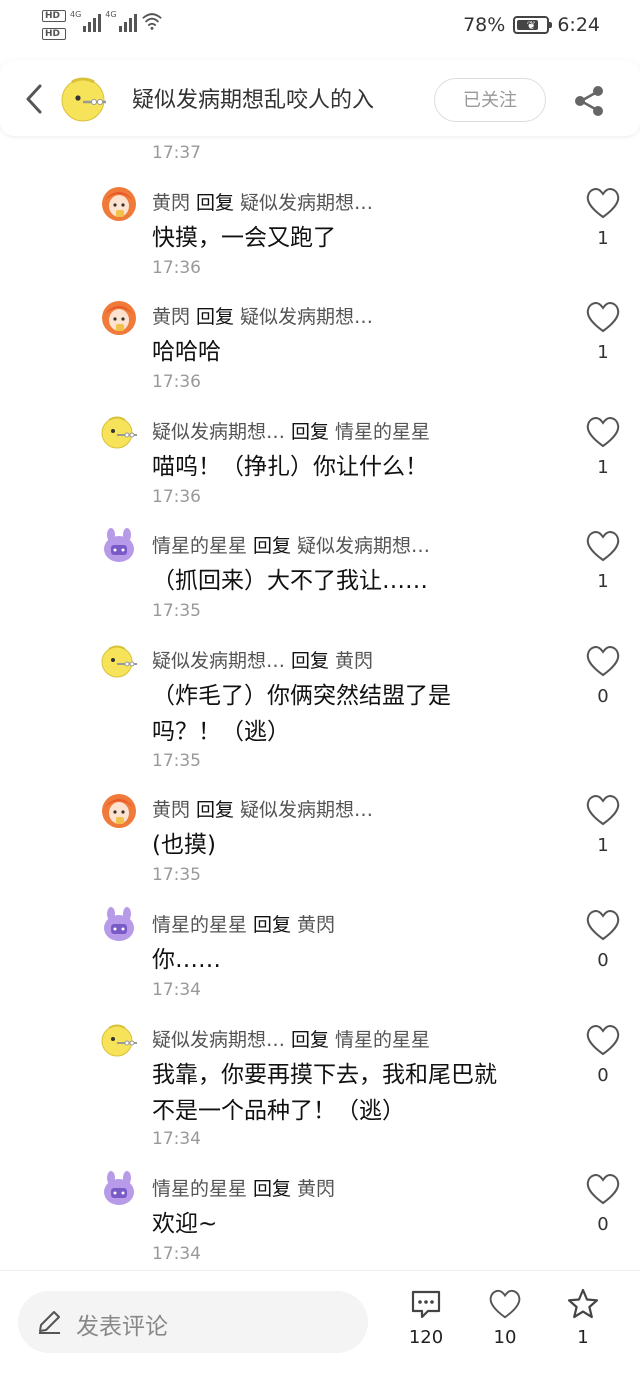 This screenshot has height=1387, width=640. Describe the element at coordinates (583, 1337) in the screenshot. I see `favorites-count: 1` at that location.